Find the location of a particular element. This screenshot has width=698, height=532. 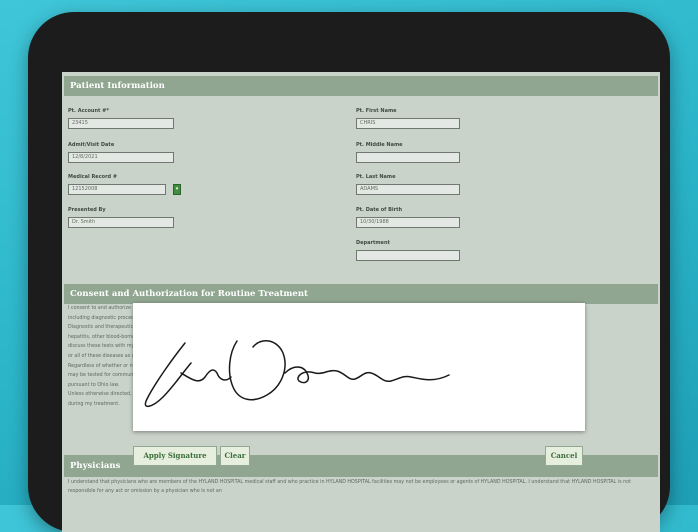

patient-info-header: Patient Information is located at coordinates (361, 86).